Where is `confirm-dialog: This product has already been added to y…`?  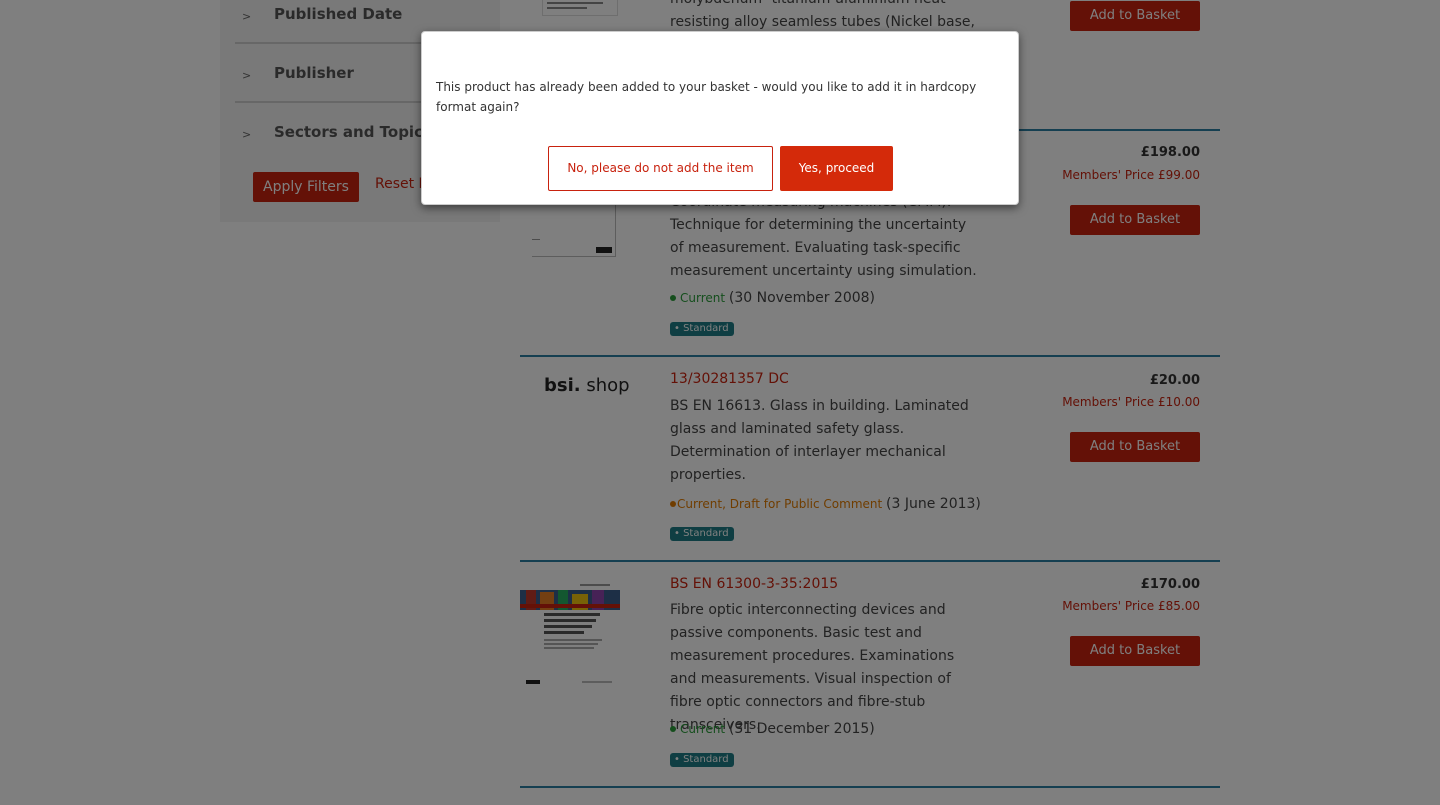
confirm-dialog: This product has already been added to y… is located at coordinates (720, 118).